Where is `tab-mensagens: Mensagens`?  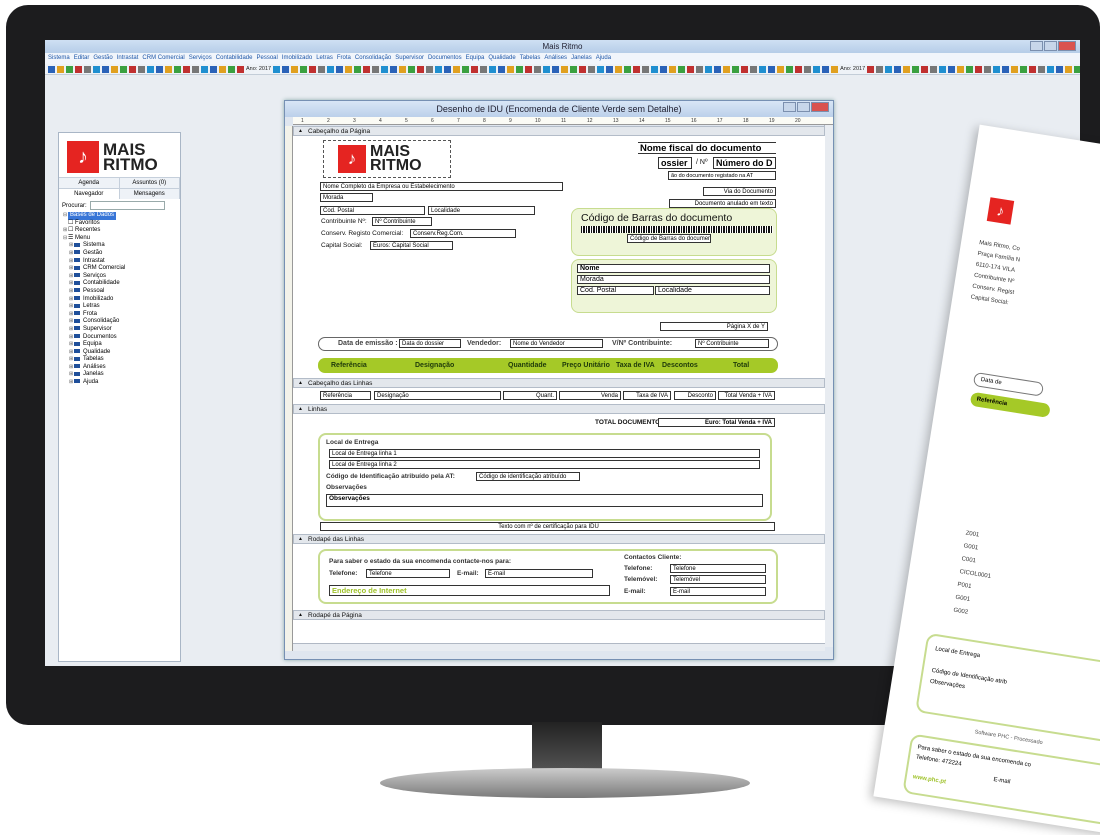
tab-mensagens: Mensagens is located at coordinates (149, 194).